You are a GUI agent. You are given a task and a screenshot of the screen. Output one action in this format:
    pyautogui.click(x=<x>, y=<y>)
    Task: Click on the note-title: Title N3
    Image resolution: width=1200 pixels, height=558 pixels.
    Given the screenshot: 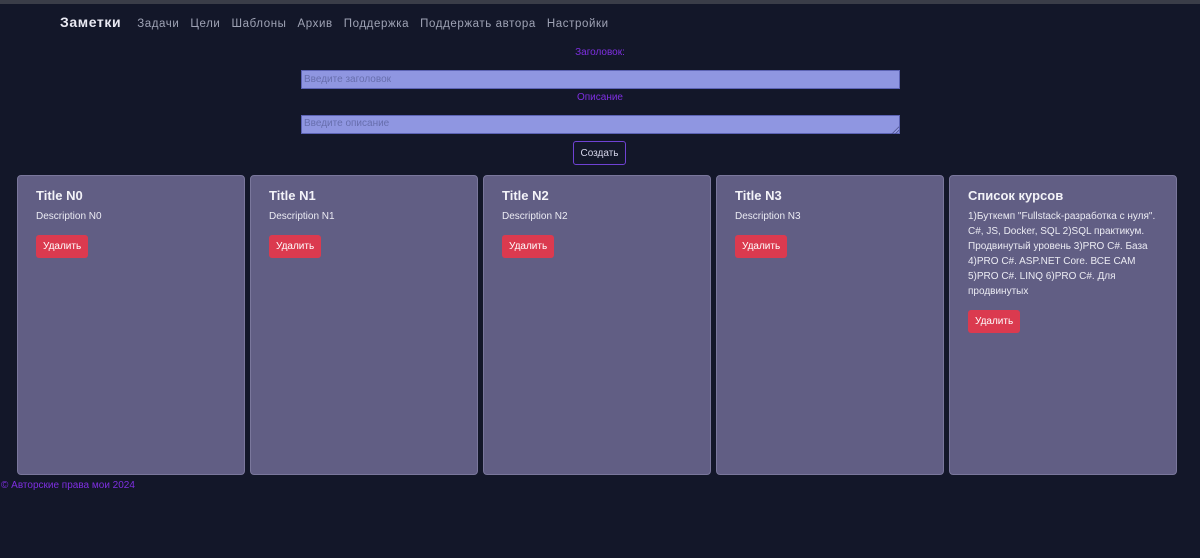 What is the action you would take?
    pyautogui.click(x=758, y=195)
    